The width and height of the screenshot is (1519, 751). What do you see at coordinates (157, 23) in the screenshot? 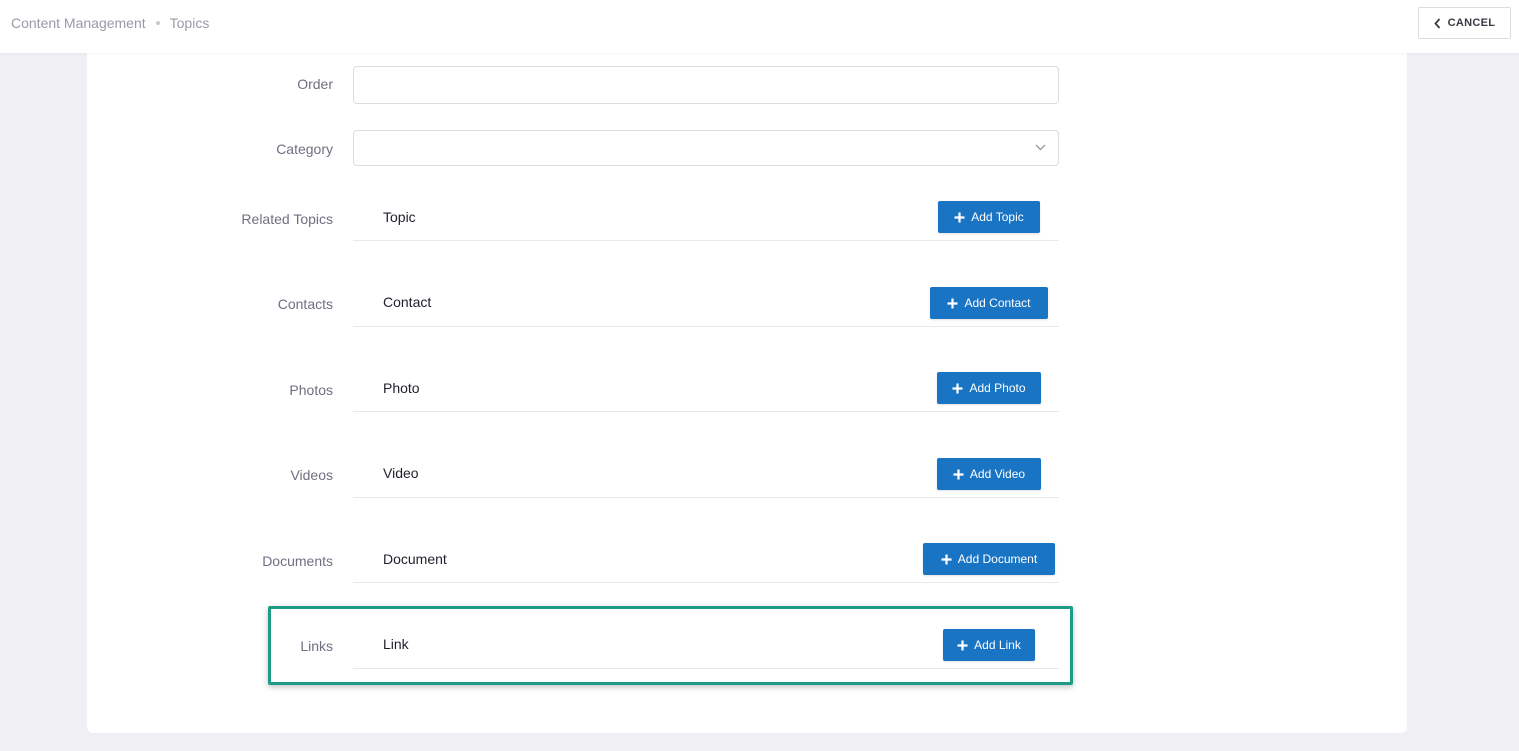
I see `breadcrumb-separator-dot` at bounding box center [157, 23].